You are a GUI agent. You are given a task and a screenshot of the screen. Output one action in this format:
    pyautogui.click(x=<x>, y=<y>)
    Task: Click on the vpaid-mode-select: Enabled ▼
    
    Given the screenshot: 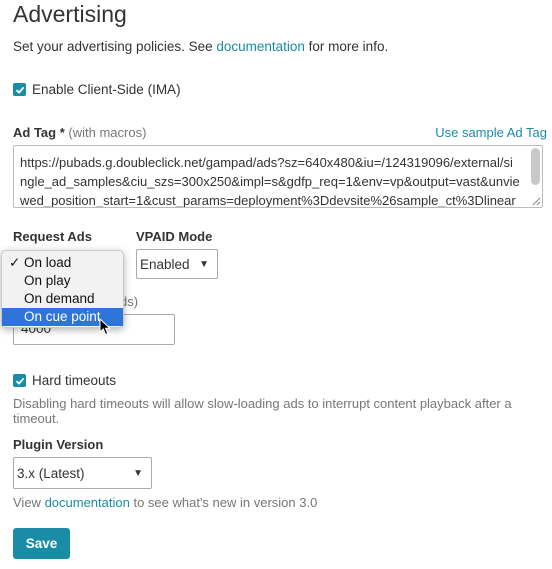 What is the action you would take?
    pyautogui.click(x=177, y=264)
    